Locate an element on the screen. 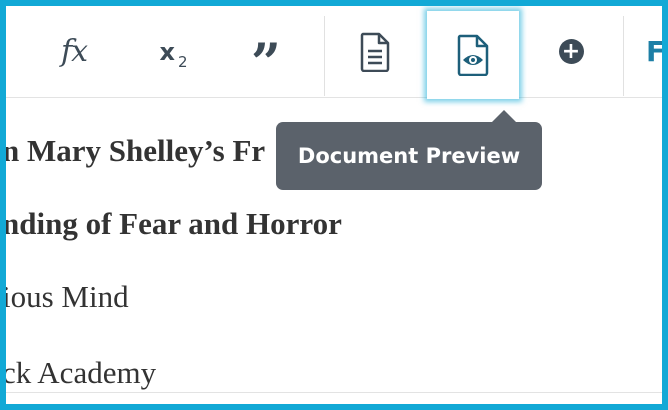  partial-button-label: F is located at coordinates (656, 51).